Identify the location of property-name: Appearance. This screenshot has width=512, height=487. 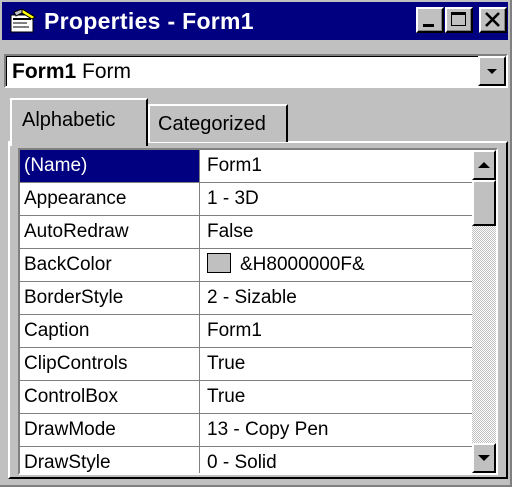
(110, 199).